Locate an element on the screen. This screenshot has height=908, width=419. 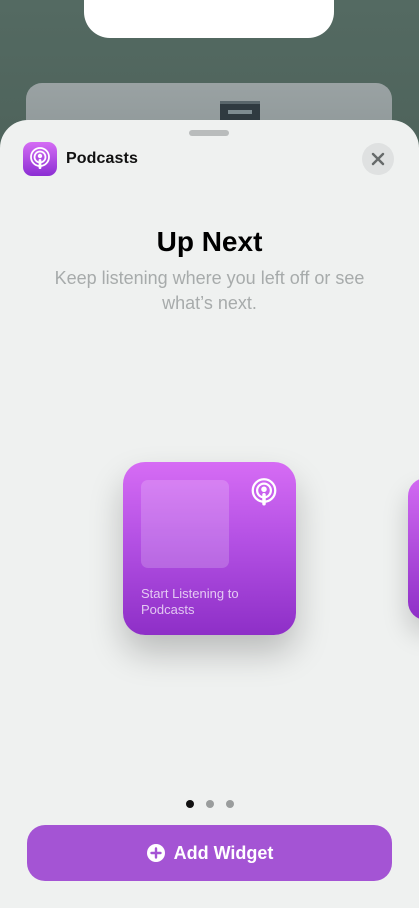
page-indicator is located at coordinates (209, 804).